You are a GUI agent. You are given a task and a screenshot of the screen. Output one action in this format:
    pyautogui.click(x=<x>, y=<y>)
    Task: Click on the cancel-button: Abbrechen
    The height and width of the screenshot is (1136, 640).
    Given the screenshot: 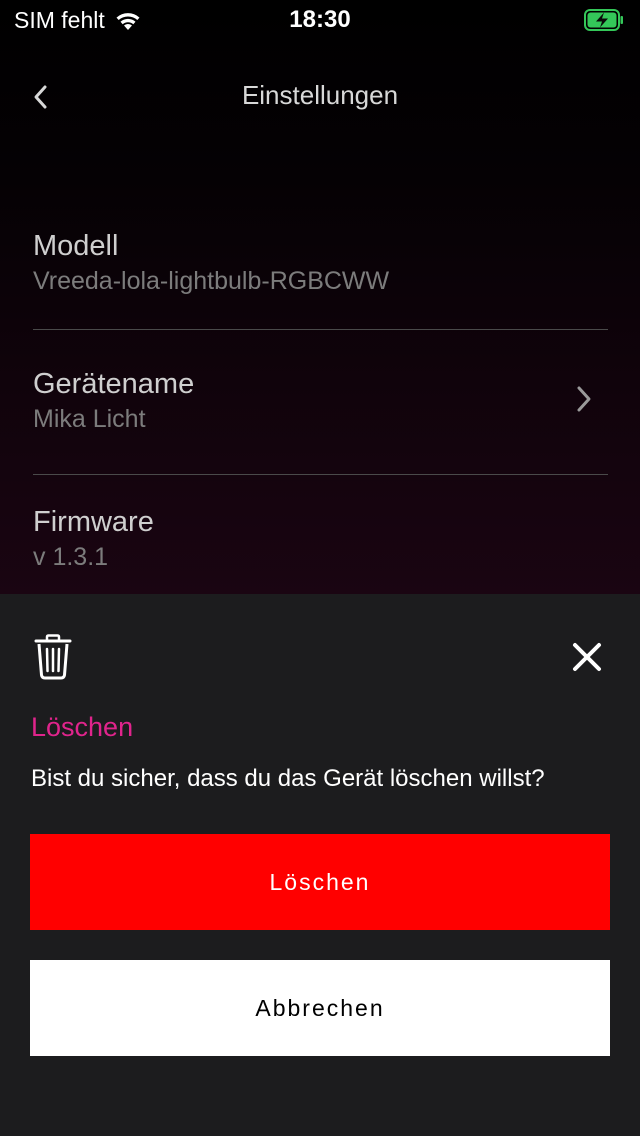 What is the action you would take?
    pyautogui.click(x=320, y=1008)
    